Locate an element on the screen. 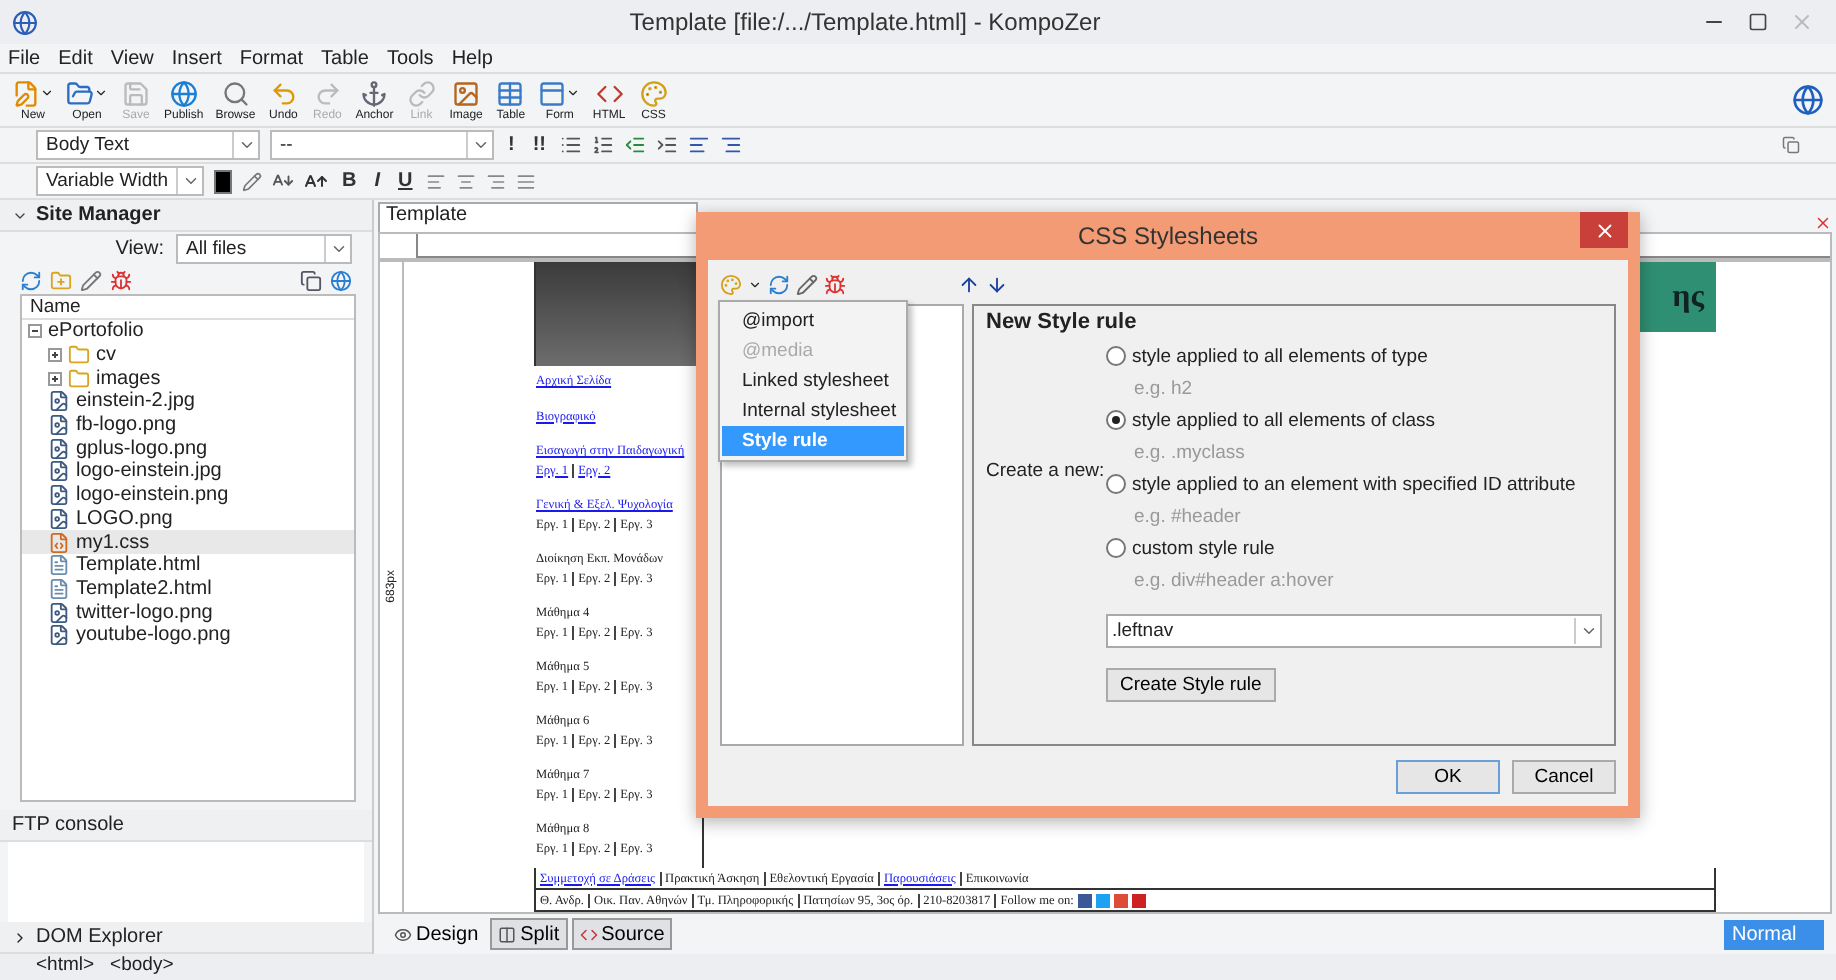  panel-header: DOM Explorer is located at coordinates (186, 938).